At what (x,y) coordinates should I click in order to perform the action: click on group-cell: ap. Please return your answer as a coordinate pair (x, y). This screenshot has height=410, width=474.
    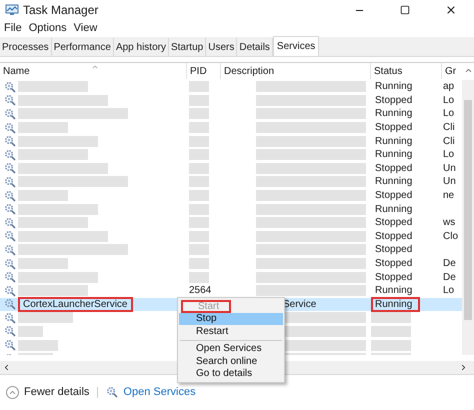
    Looking at the image, I should click on (448, 86).